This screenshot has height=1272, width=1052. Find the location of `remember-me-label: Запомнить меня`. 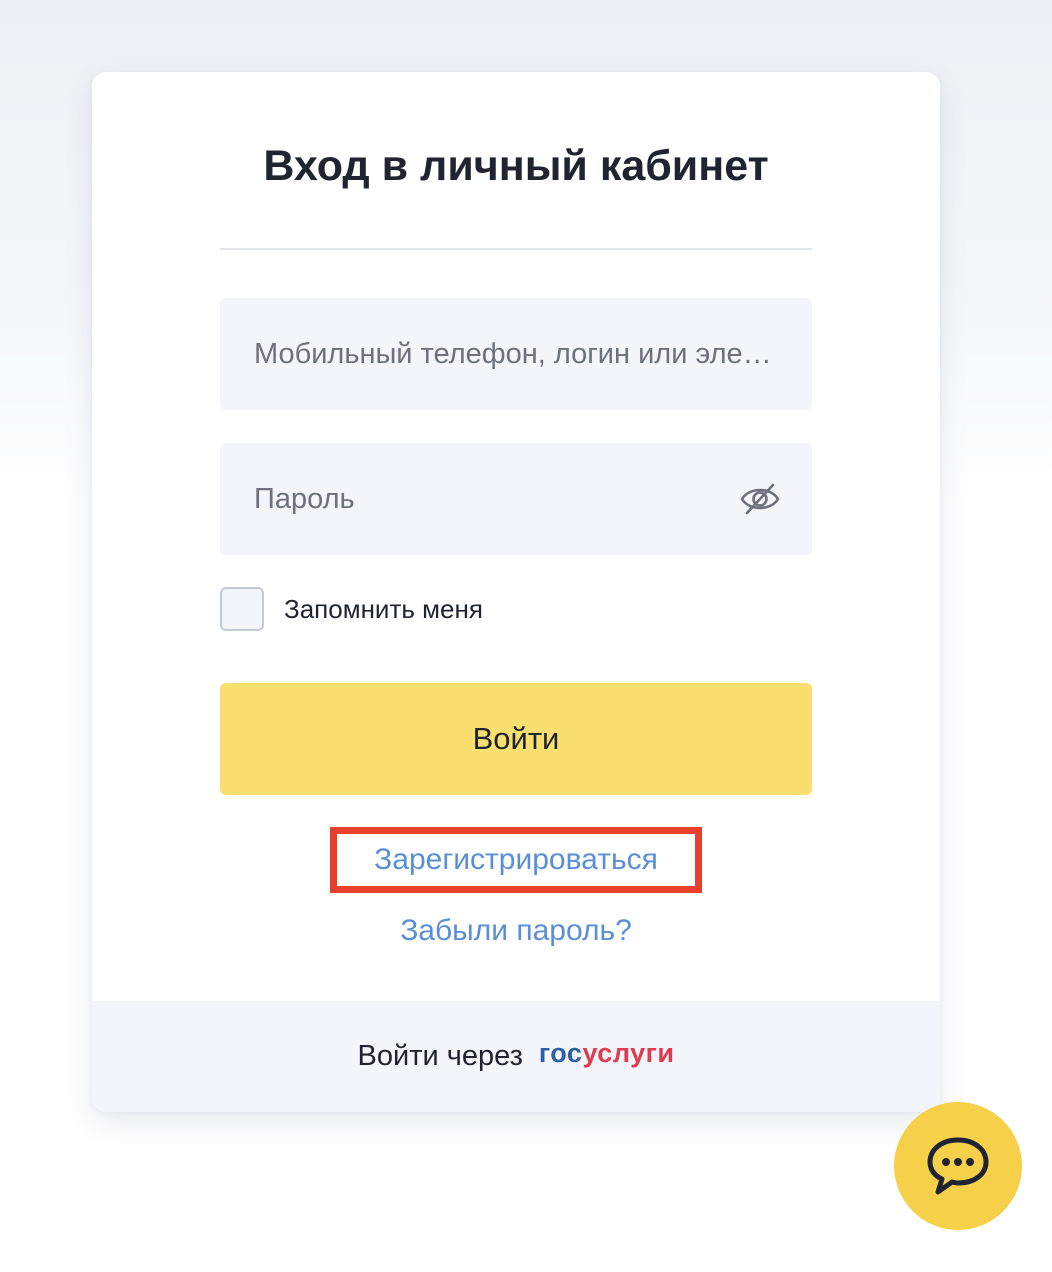

remember-me-label: Запомнить меня is located at coordinates (383, 608).